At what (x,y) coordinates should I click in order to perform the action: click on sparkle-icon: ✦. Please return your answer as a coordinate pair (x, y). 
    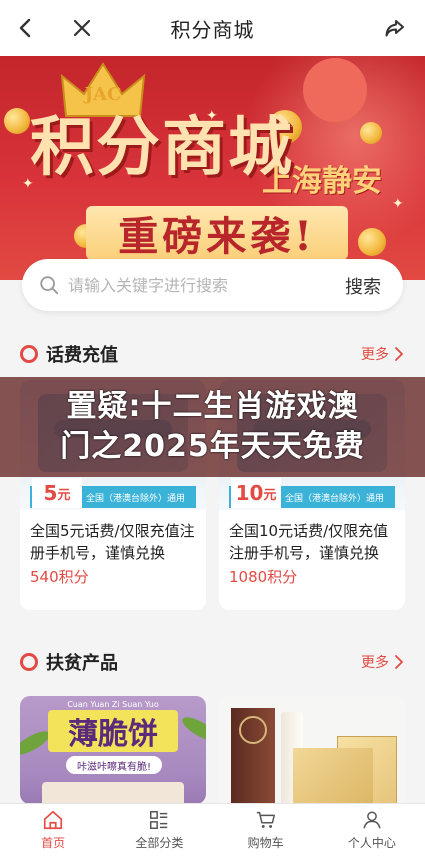
    Looking at the image, I should click on (398, 204).